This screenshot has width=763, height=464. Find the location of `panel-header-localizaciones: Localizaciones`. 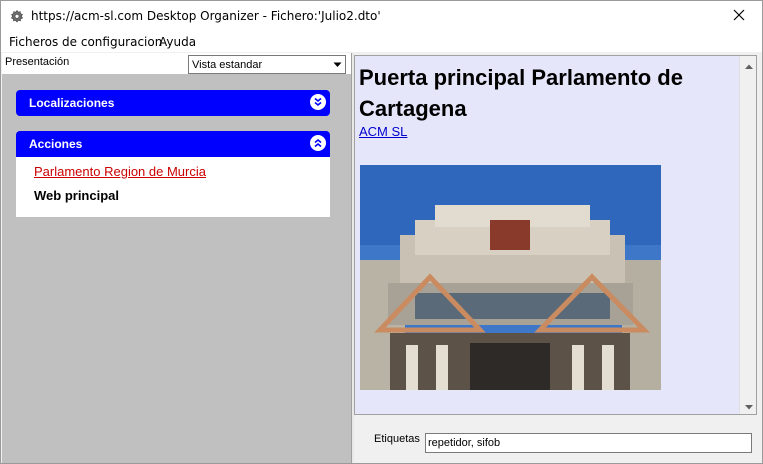

panel-header-localizaciones: Localizaciones is located at coordinates (173, 103).